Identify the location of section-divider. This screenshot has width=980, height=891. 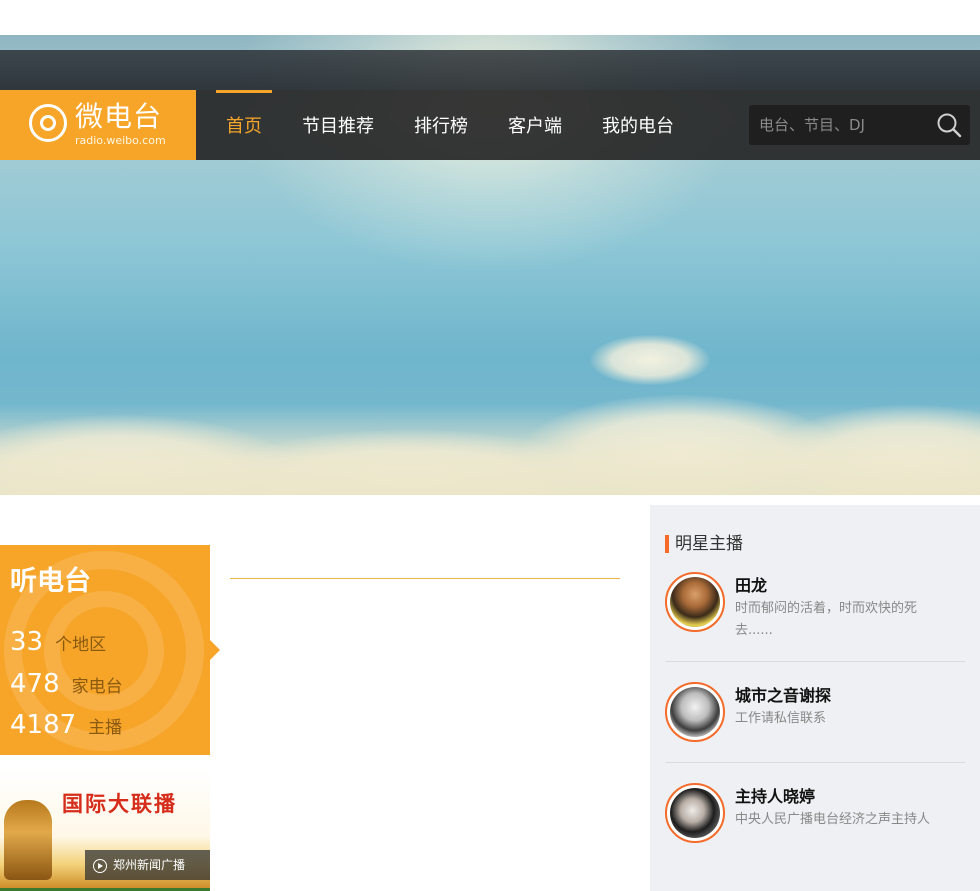
(425, 578).